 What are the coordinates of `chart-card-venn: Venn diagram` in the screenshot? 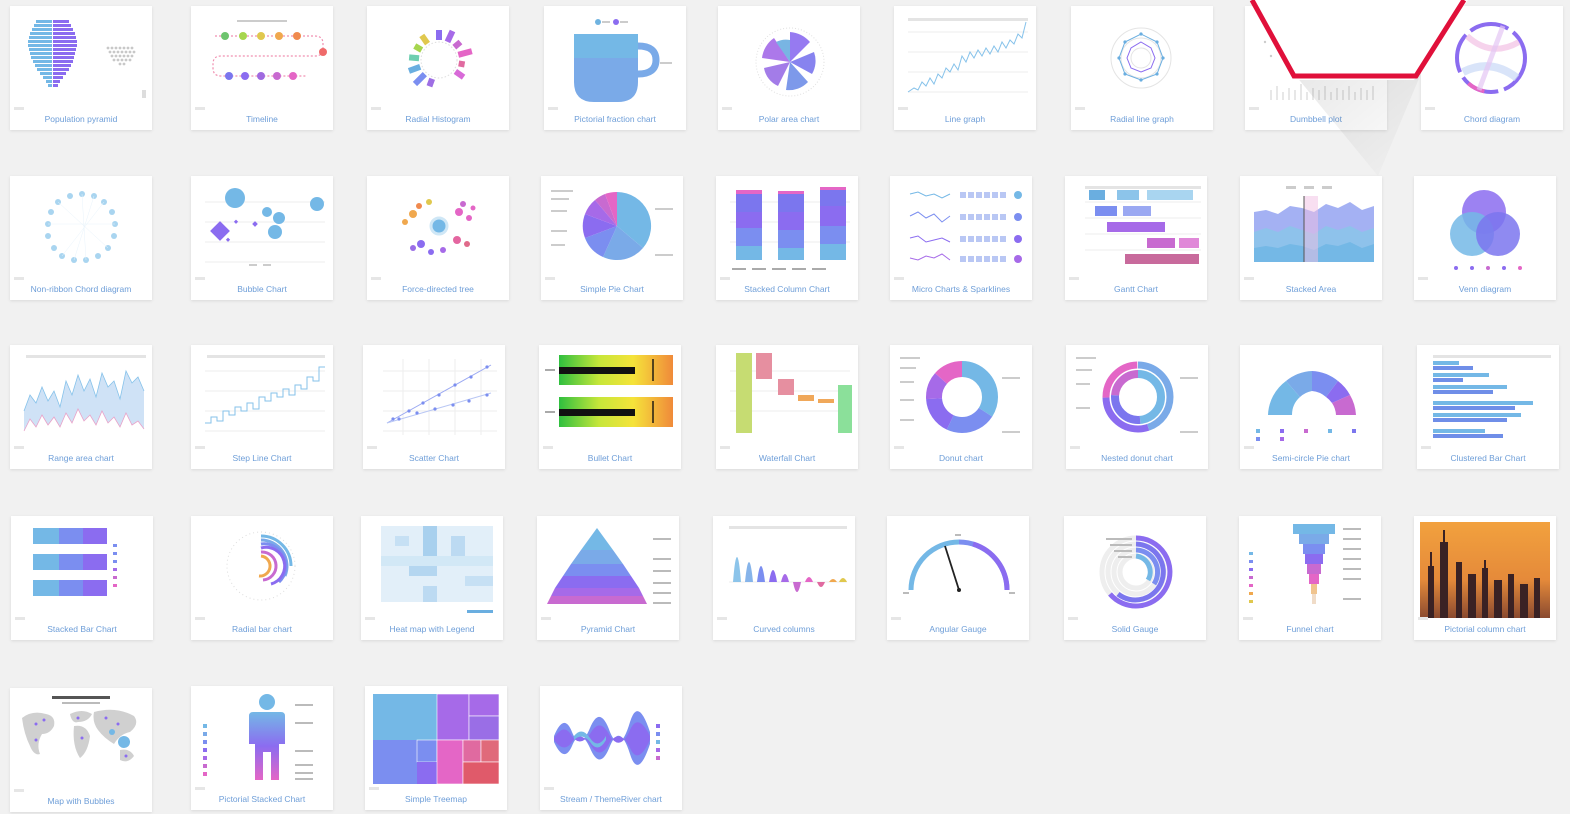 It's located at (1485, 238).